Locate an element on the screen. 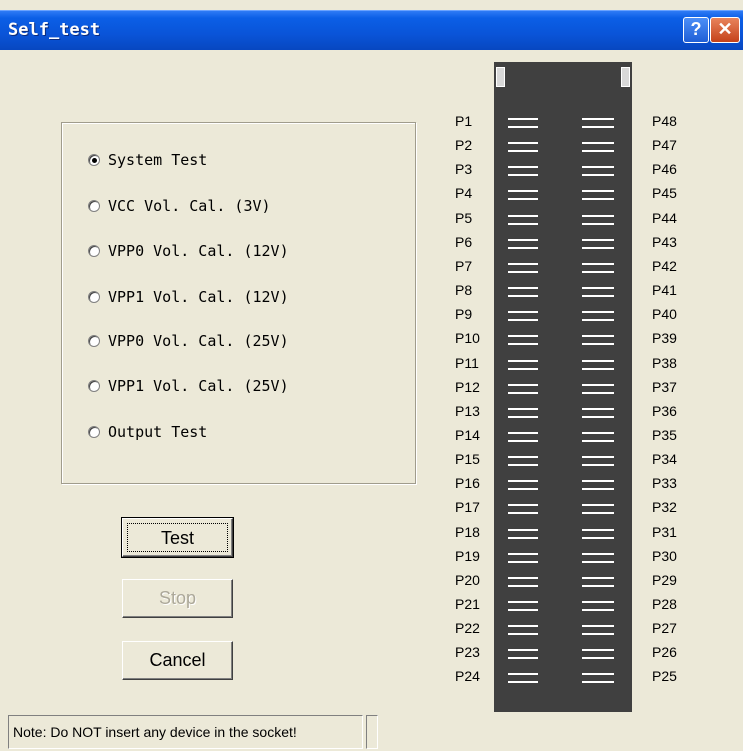 The image size is (743, 751). pin-label-right: P30 is located at coordinates (664, 556).